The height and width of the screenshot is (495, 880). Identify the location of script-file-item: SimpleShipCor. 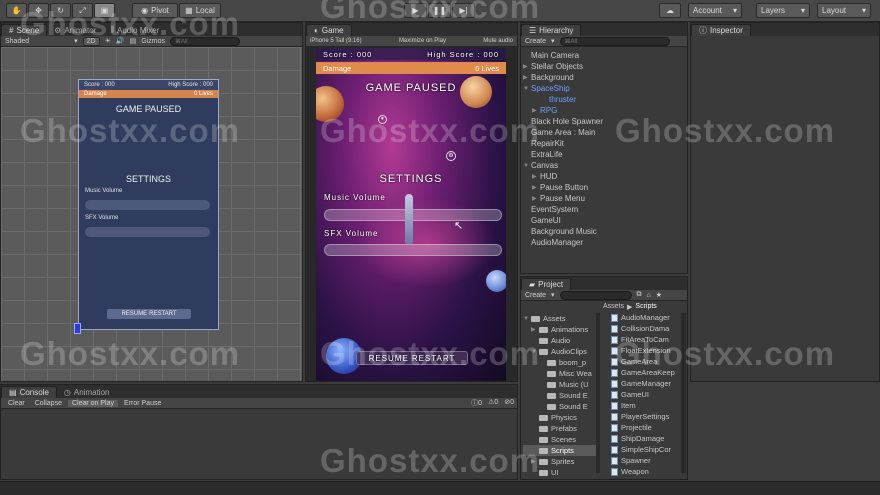
(646, 449).